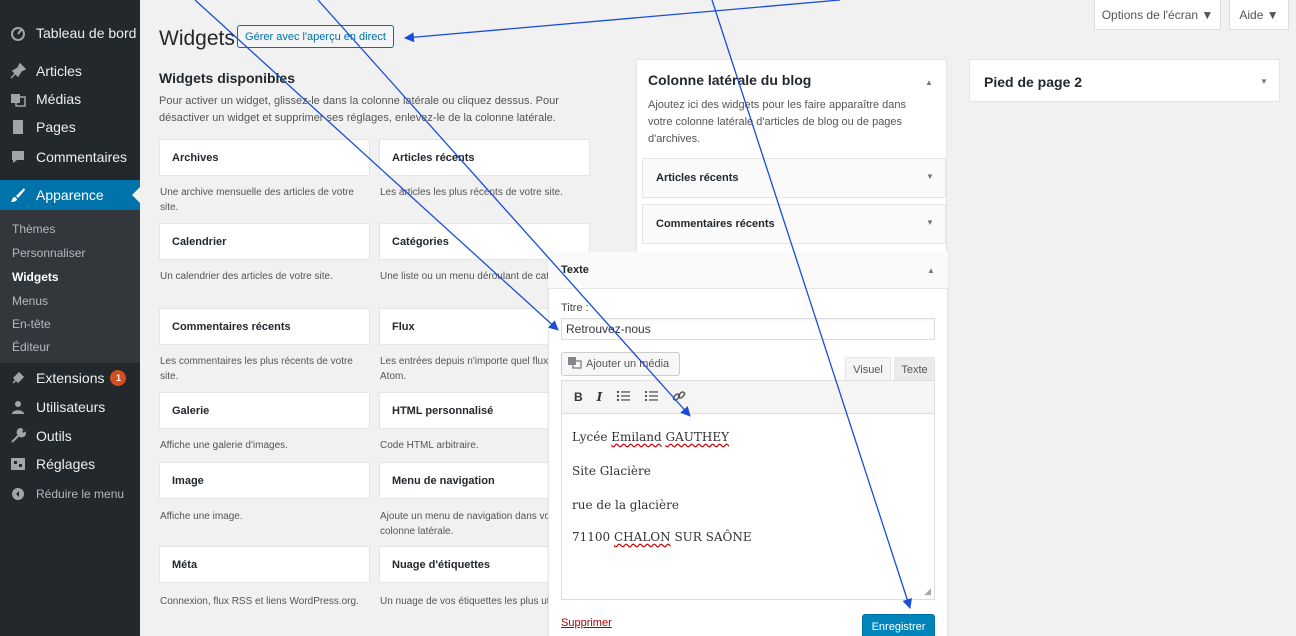 Image resolution: width=1296 pixels, height=636 pixels. What do you see at coordinates (66, 464) in the screenshot?
I see `menu-label: Réglages` at bounding box center [66, 464].